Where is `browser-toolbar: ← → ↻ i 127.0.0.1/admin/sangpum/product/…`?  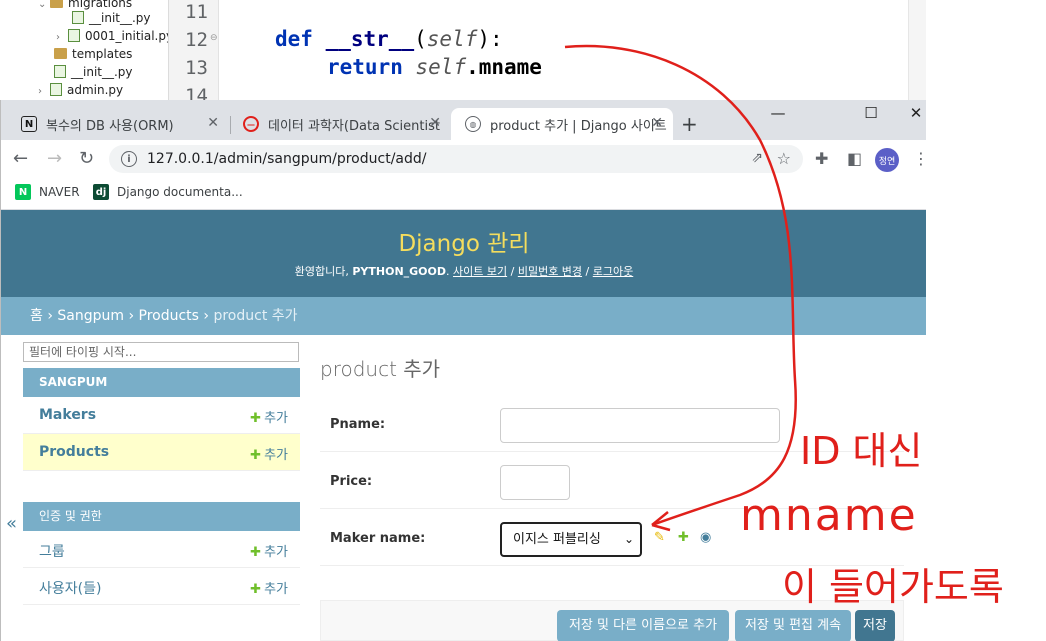
browser-toolbar: ← → ↻ i 127.0.0.1/admin/sangpum/product/… is located at coordinates (463, 159).